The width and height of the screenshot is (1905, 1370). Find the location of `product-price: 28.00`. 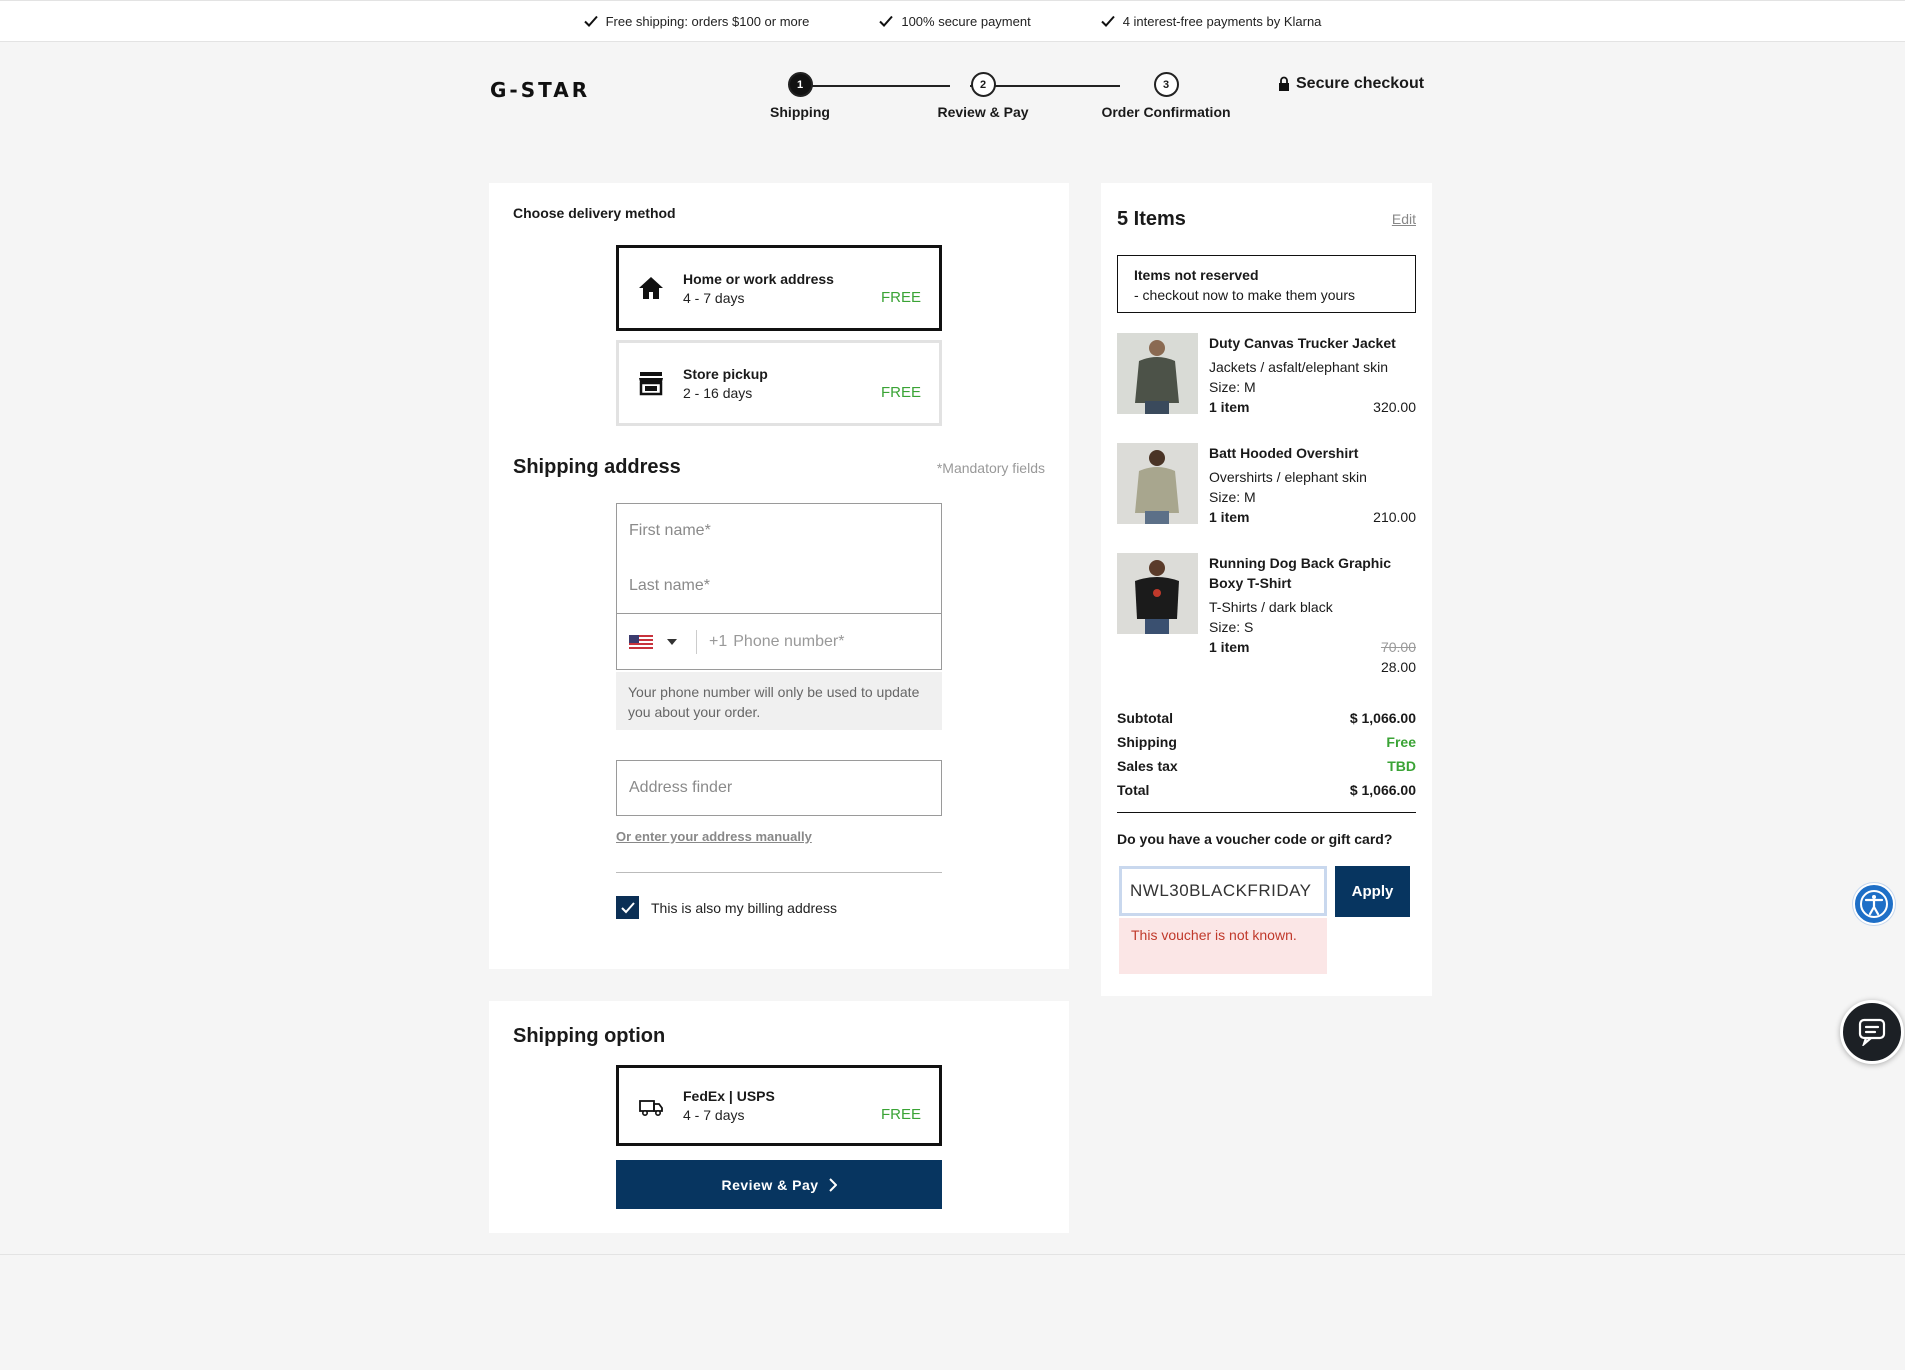

product-price: 28.00 is located at coordinates (1398, 667).